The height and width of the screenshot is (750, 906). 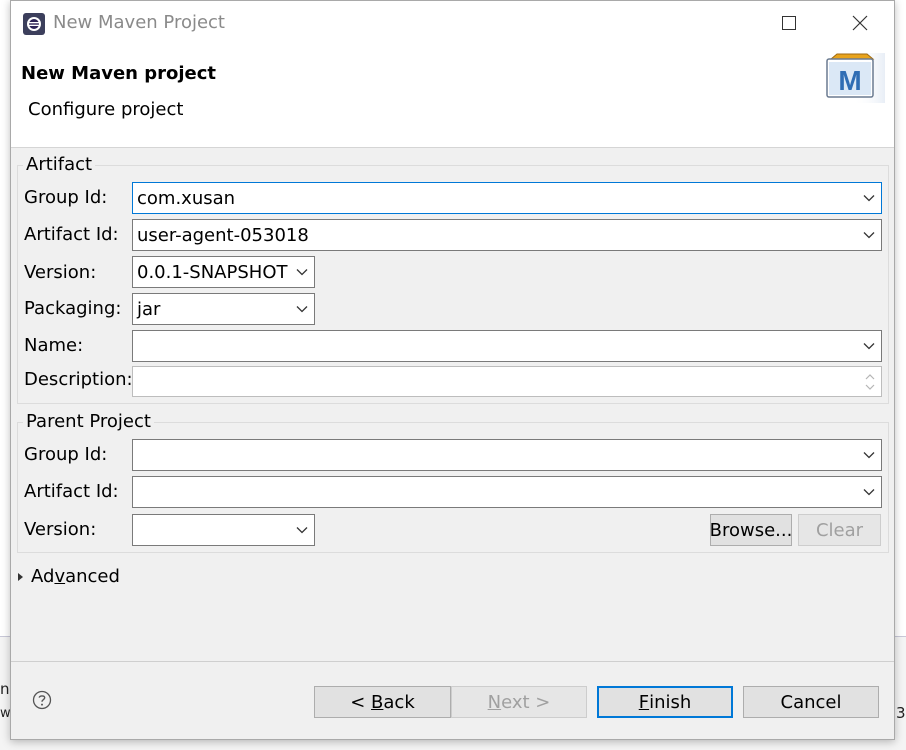 What do you see at coordinates (42, 700) in the screenshot?
I see `help-icon` at bounding box center [42, 700].